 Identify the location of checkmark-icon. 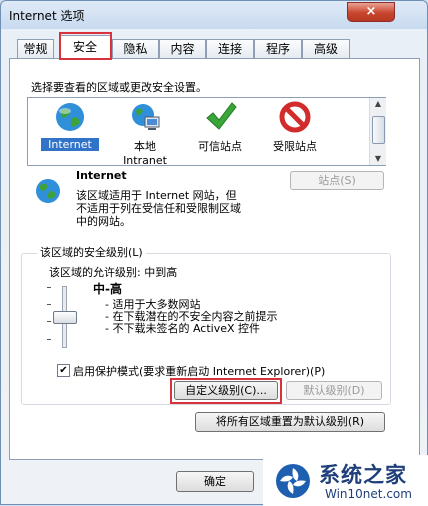
(221, 116).